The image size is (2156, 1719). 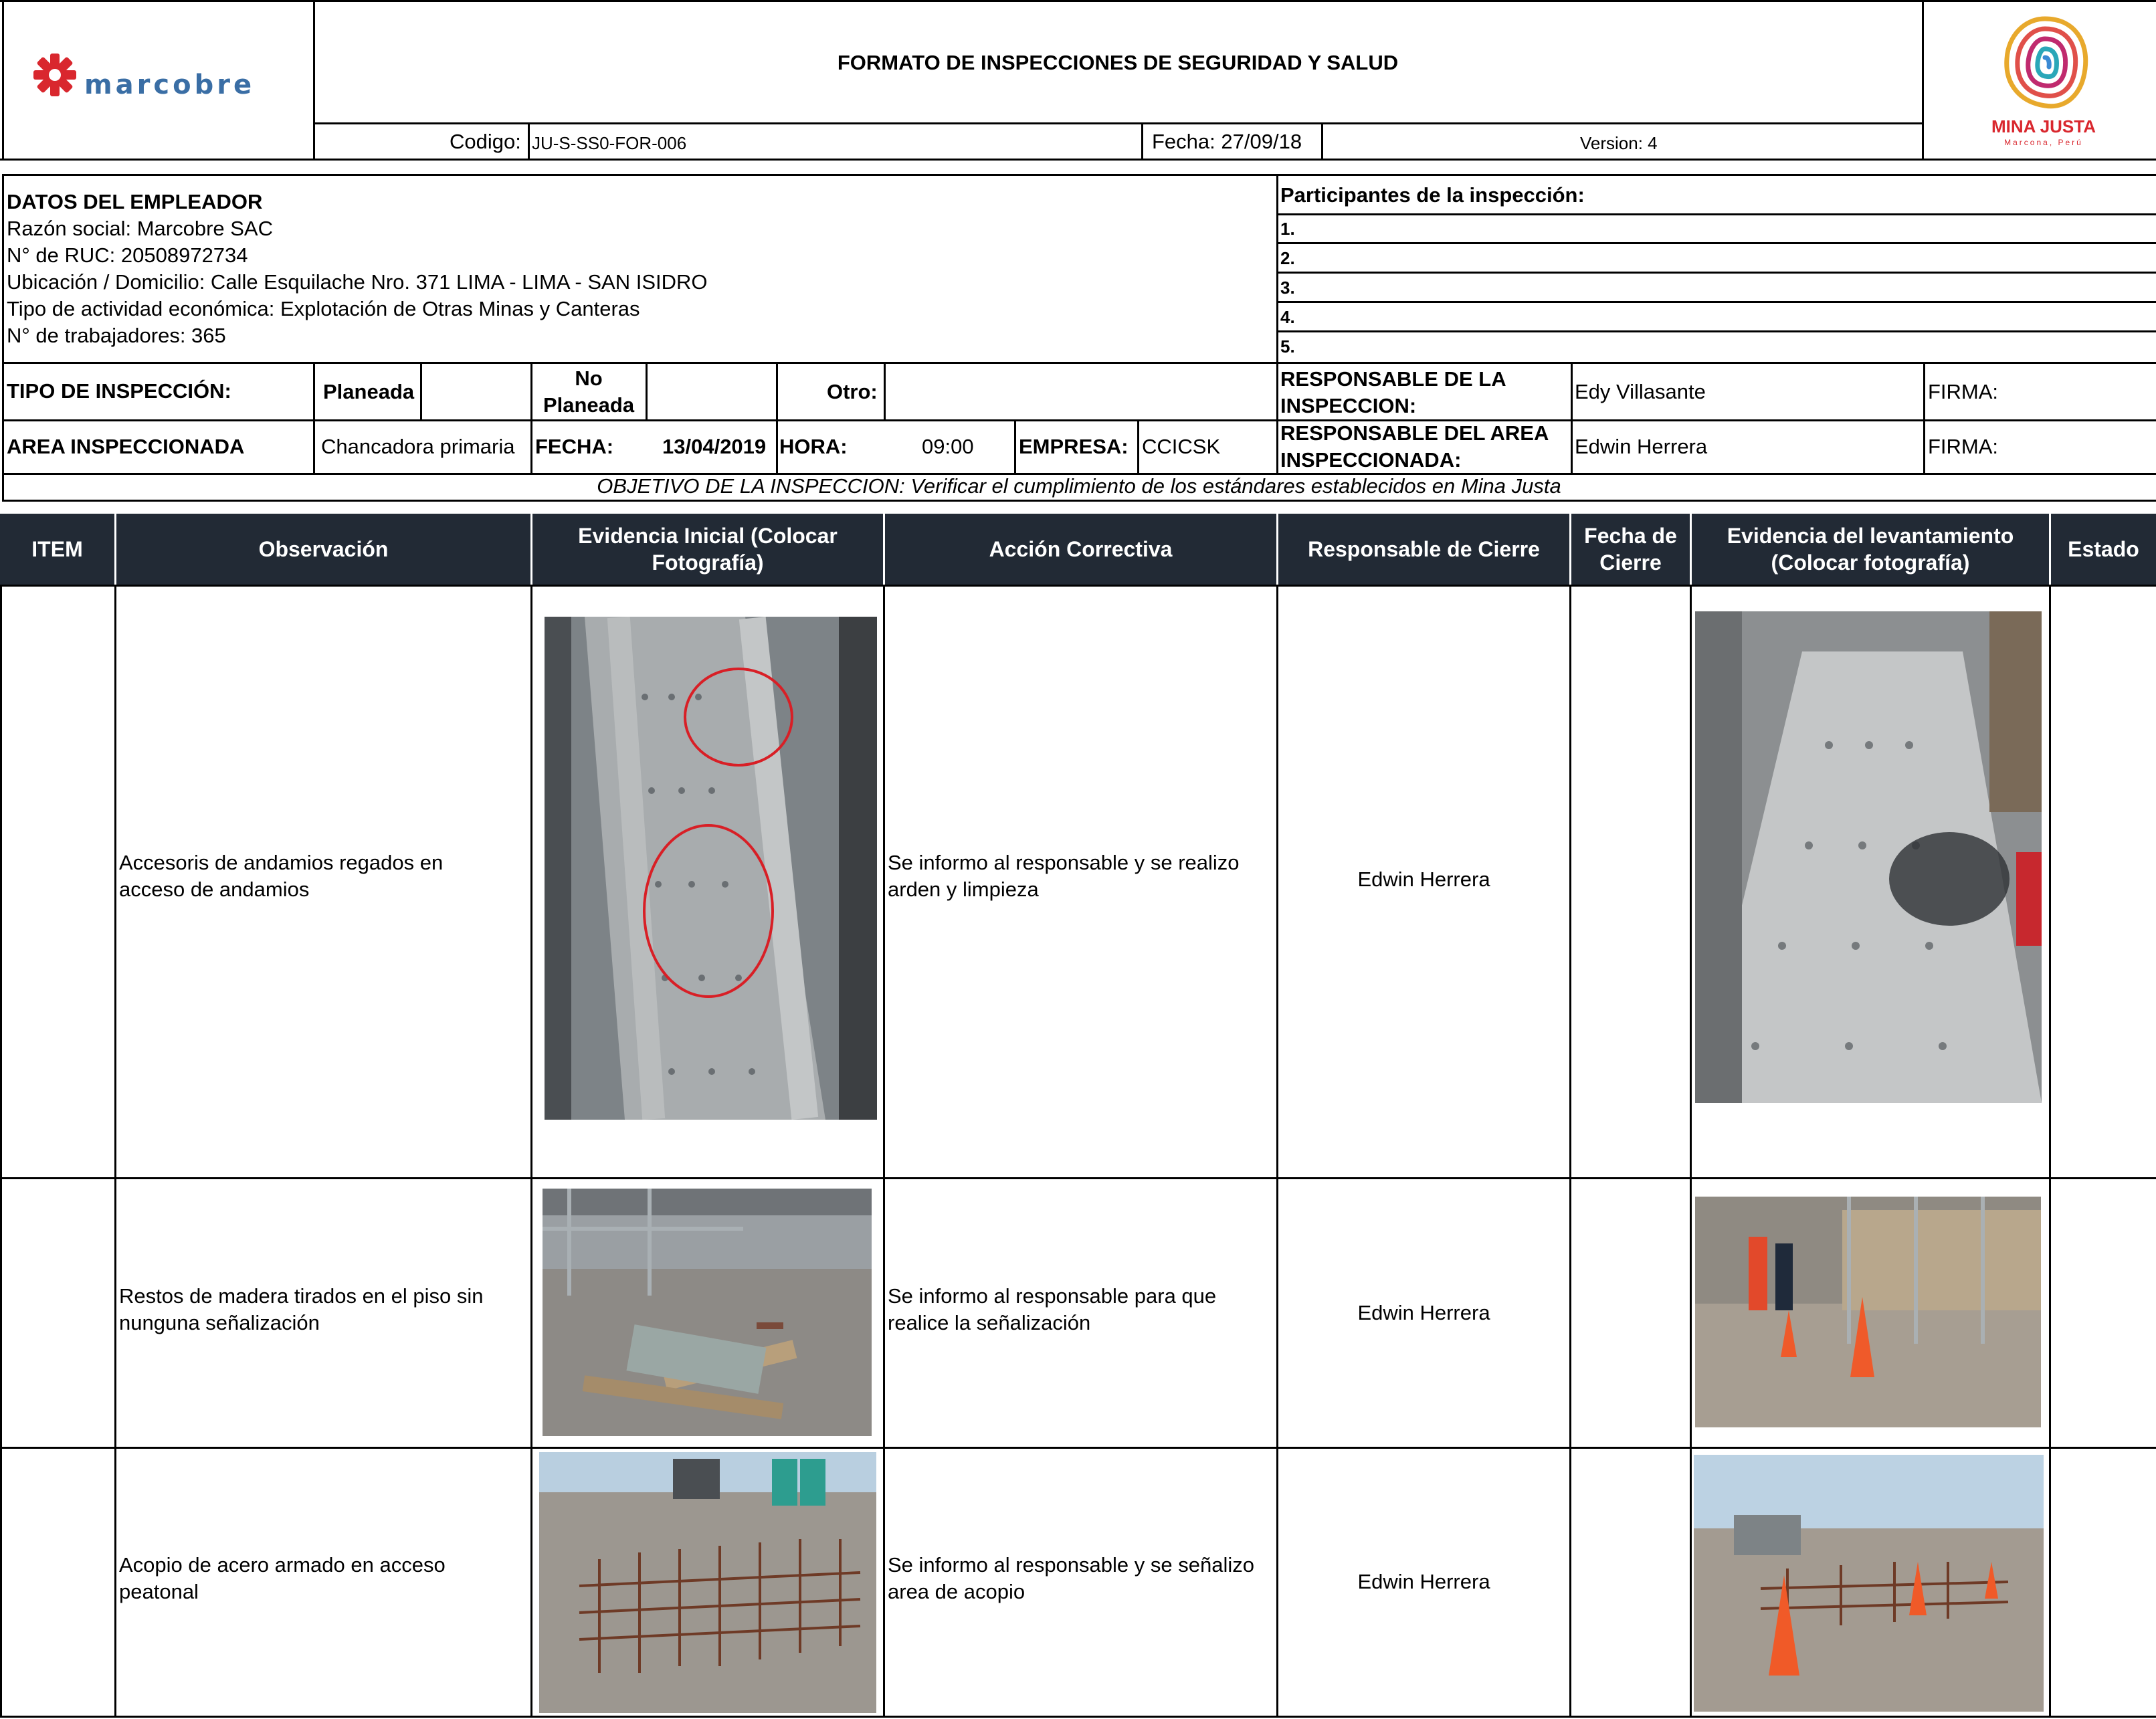 I want to click on codigo-label: Codigo:, so click(x=485, y=141).